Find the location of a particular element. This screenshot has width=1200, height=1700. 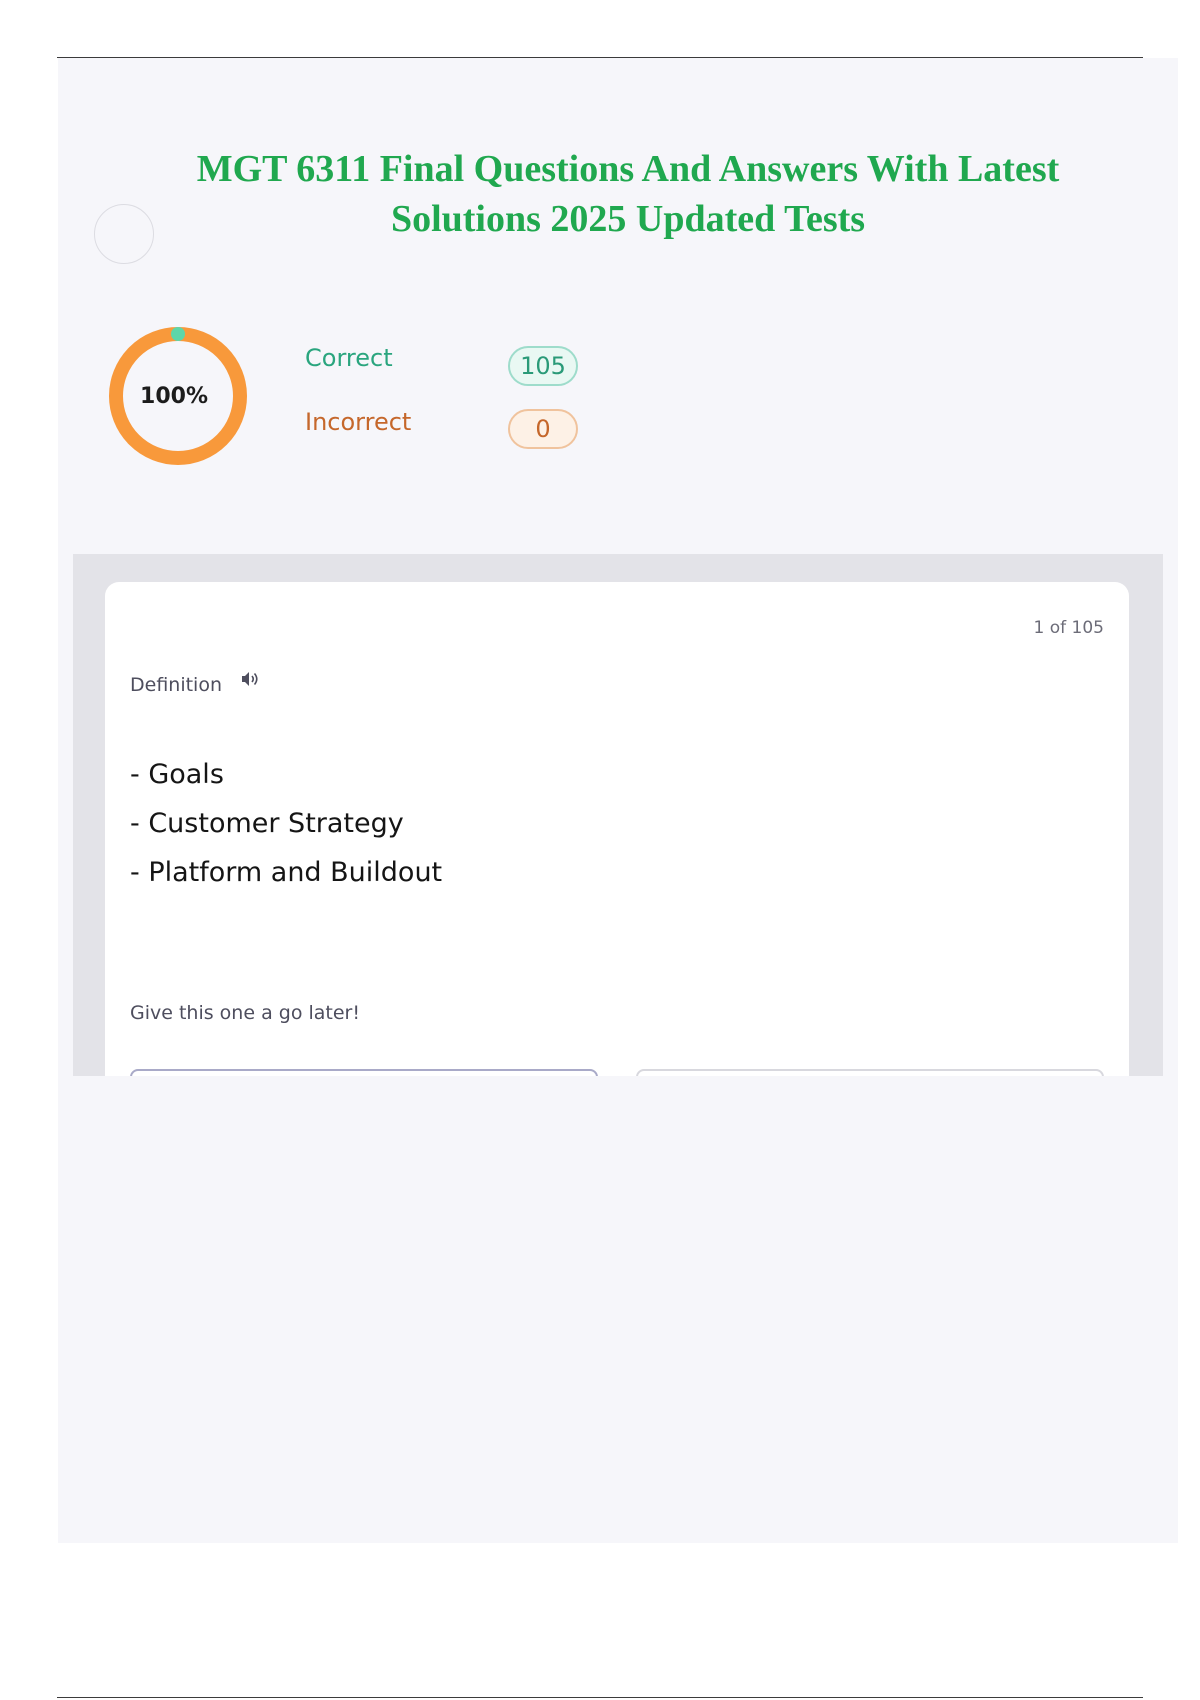

definition-item: - Goals is located at coordinates (177, 774).